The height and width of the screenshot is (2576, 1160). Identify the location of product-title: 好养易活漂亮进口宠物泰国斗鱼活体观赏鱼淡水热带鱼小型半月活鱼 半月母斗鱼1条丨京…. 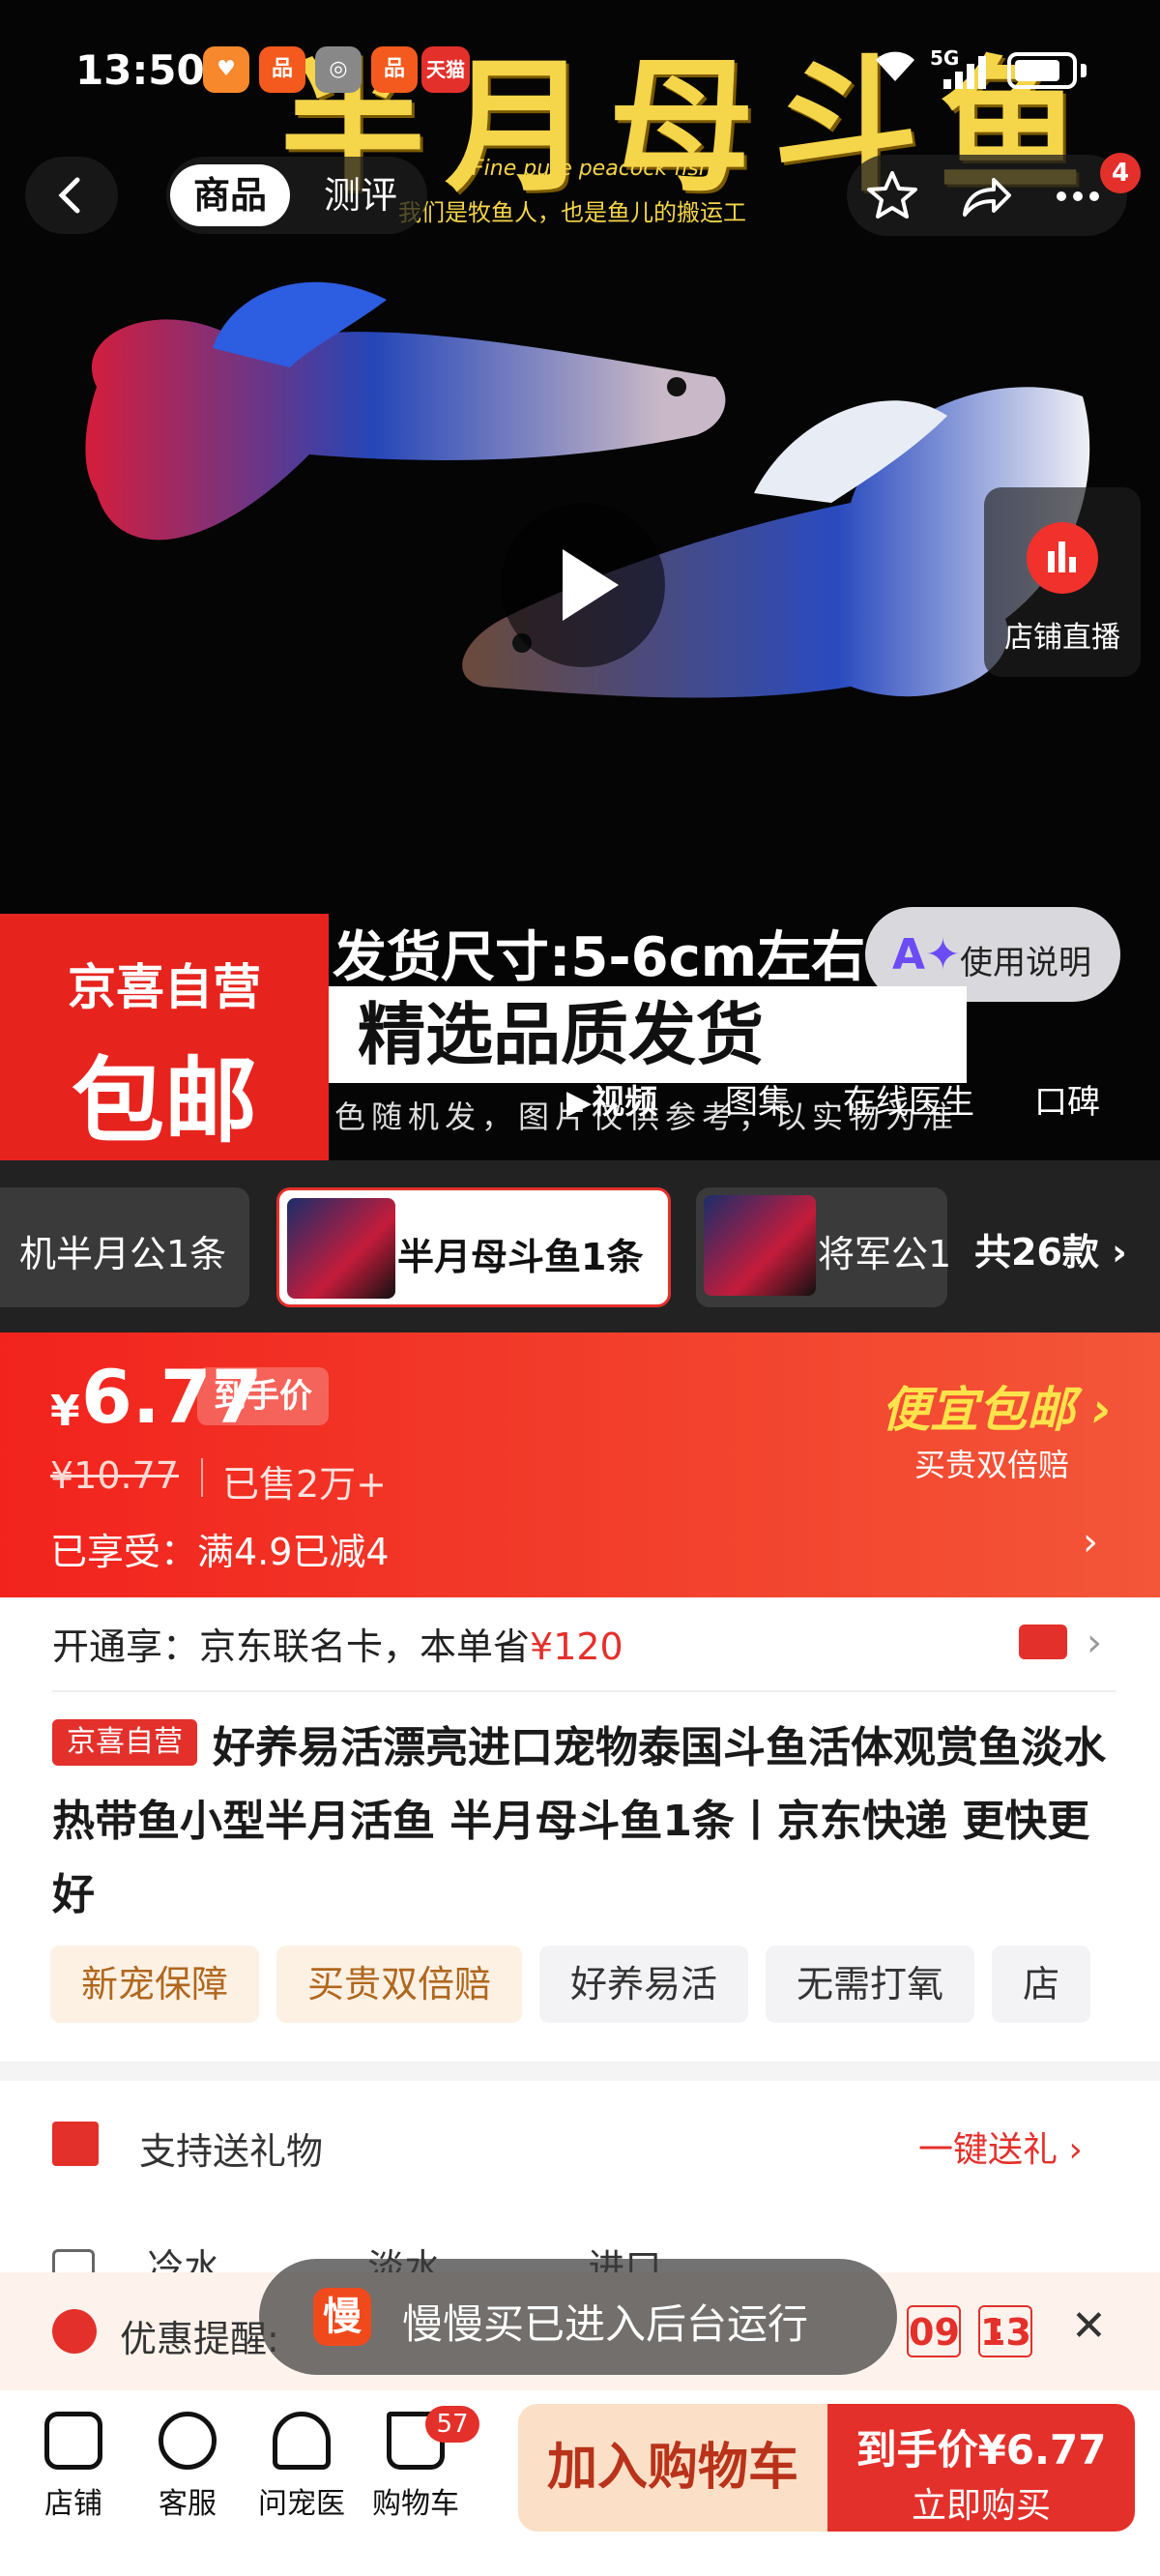
(579, 1821).